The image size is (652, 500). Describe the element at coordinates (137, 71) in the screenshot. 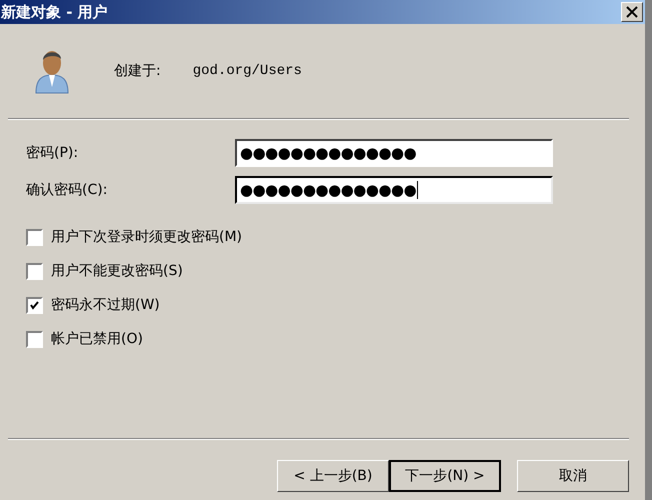

I see `created-in-label: 创建于:` at that location.